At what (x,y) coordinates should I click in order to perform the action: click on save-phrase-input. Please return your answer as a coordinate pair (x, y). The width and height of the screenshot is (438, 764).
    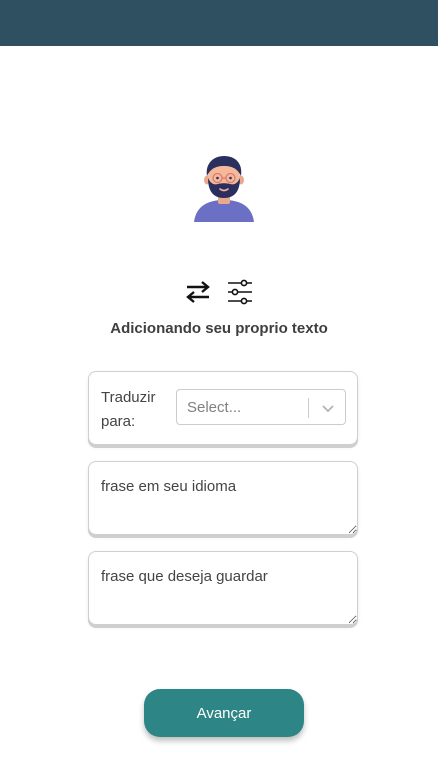
    Looking at the image, I should click on (223, 588).